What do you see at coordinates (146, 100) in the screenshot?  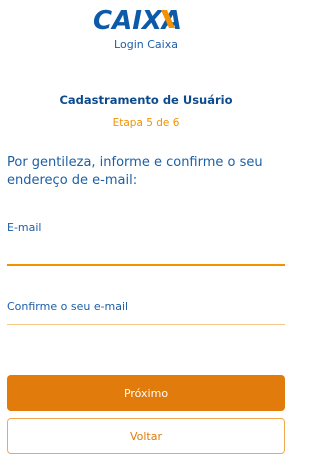 I see `page-title: Cadastramento de Usuário` at bounding box center [146, 100].